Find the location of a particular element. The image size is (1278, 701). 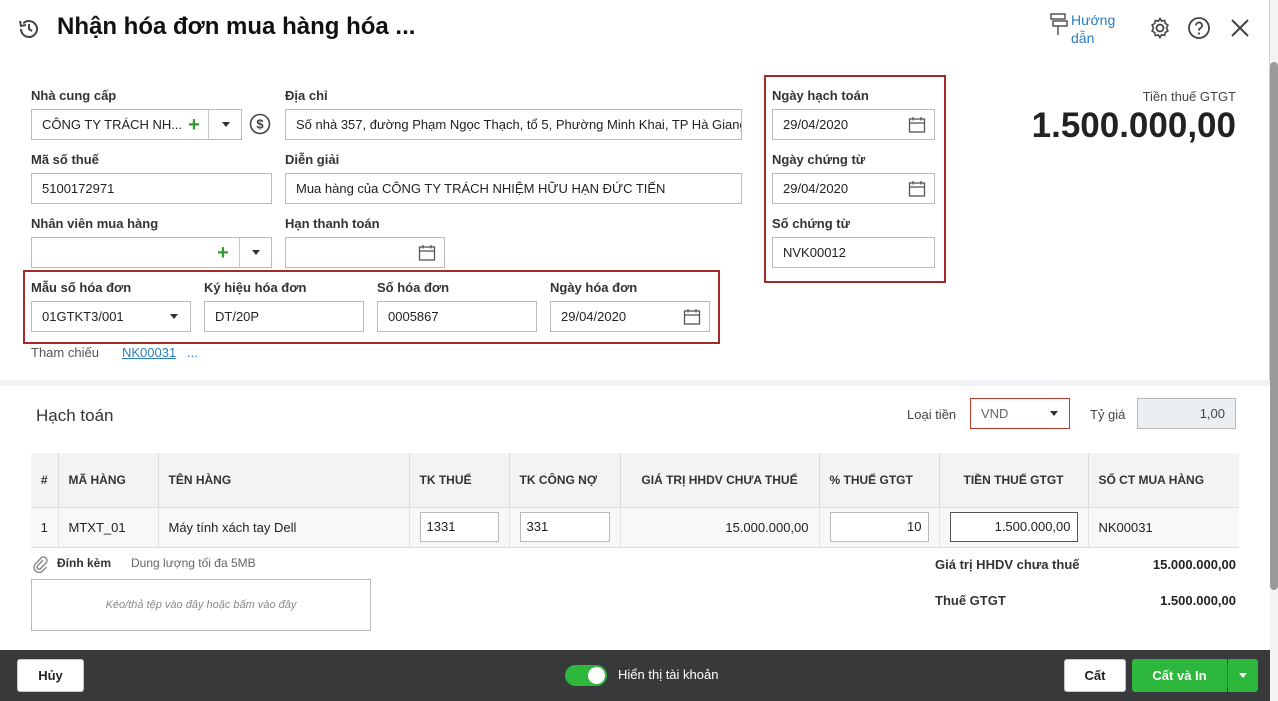

buyer-label: Nhân viên mua hàng is located at coordinates (95, 223).